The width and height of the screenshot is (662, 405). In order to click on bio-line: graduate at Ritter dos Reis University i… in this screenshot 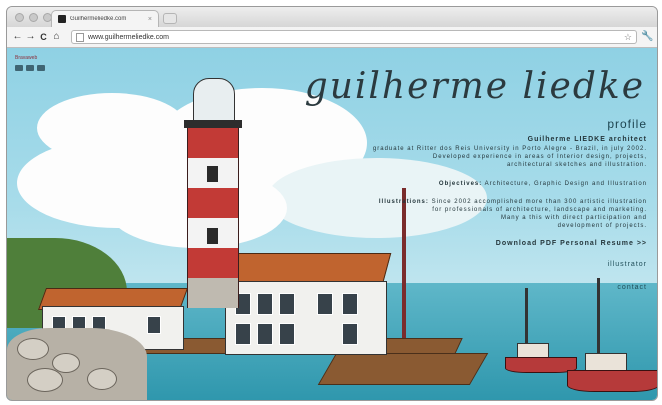, I will do `click(509, 149)`.